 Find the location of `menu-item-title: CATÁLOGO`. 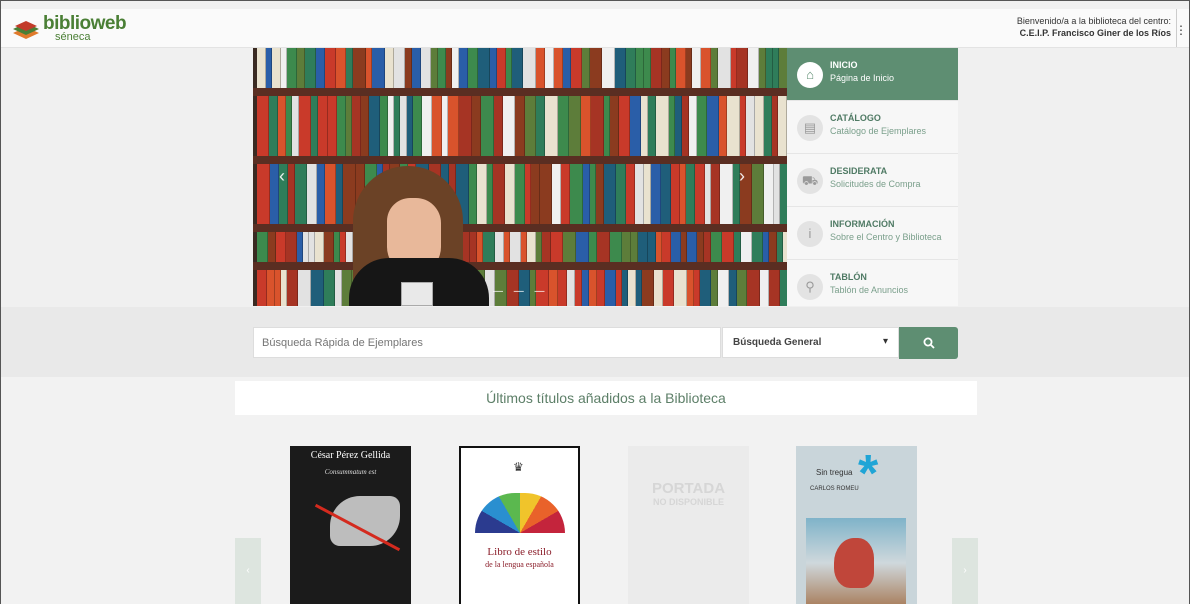

menu-item-title: CATÁLOGO is located at coordinates (855, 118).